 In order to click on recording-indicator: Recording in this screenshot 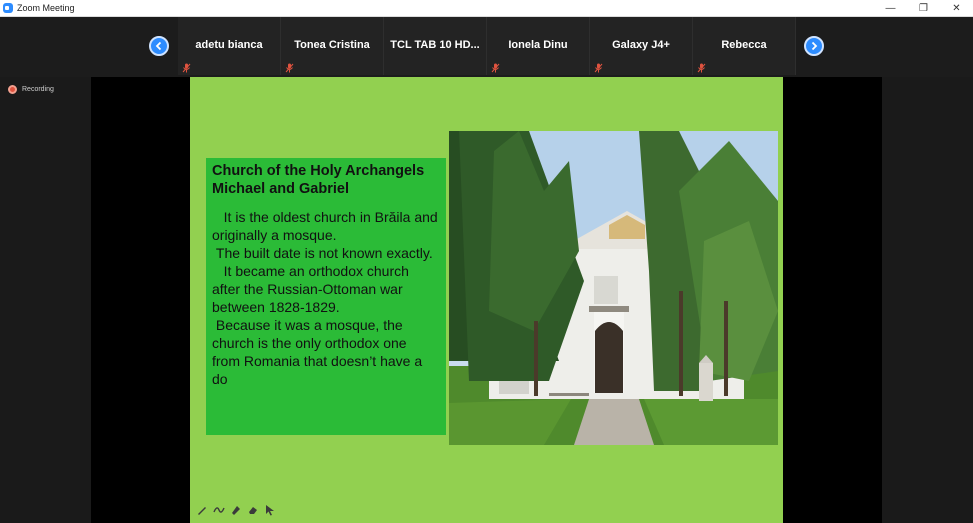, I will do `click(31, 89)`.